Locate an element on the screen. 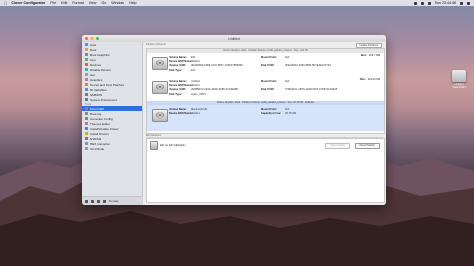 The image size is (474, 266). volume-icon is located at coordinates (422, 3).